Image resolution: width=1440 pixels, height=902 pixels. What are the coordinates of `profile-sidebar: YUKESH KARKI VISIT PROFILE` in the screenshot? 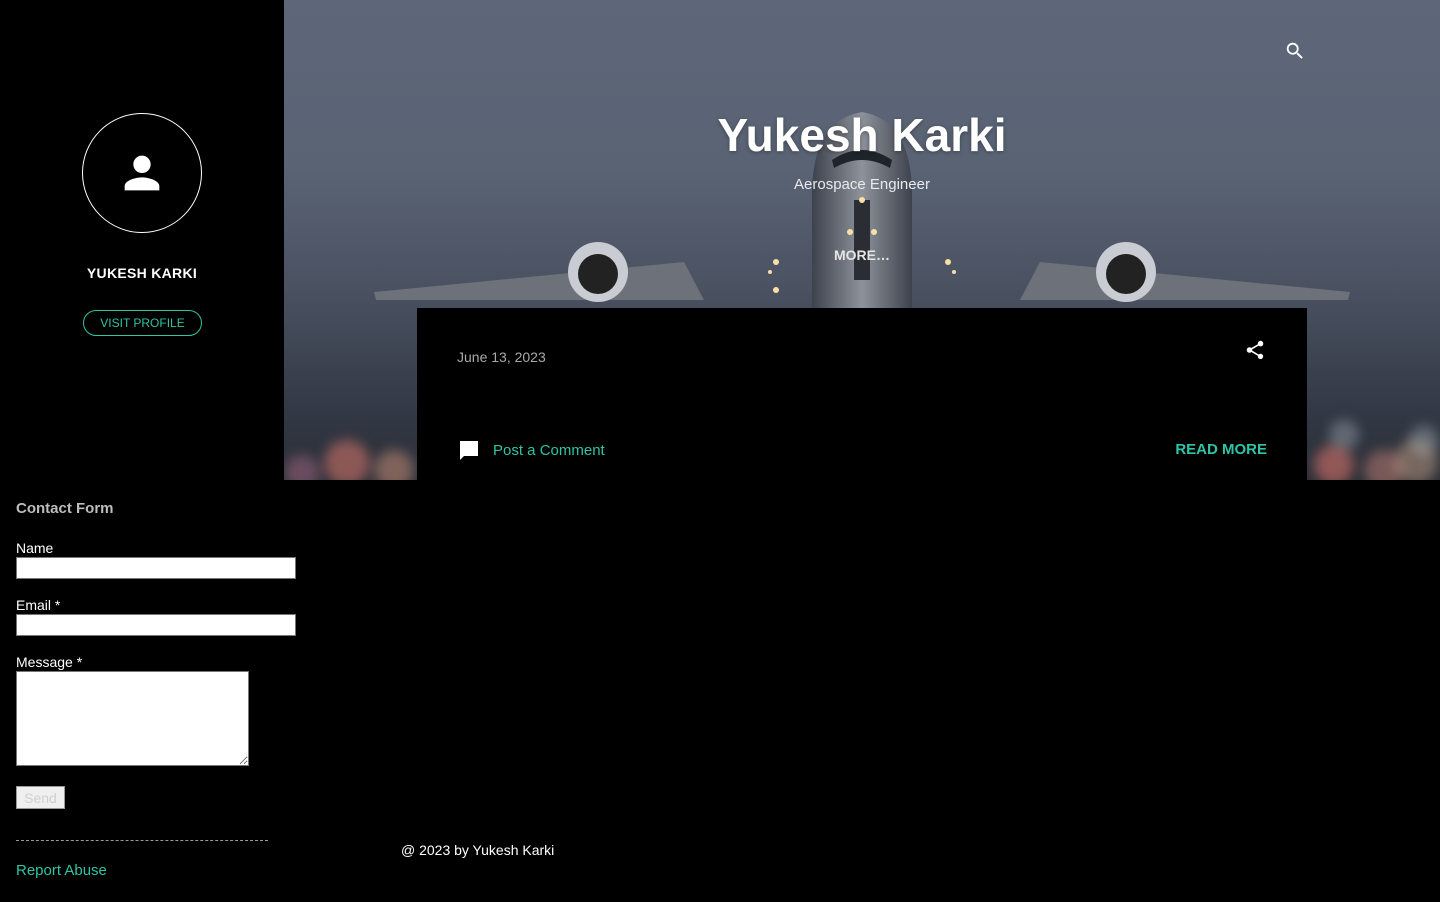 It's located at (142, 240).